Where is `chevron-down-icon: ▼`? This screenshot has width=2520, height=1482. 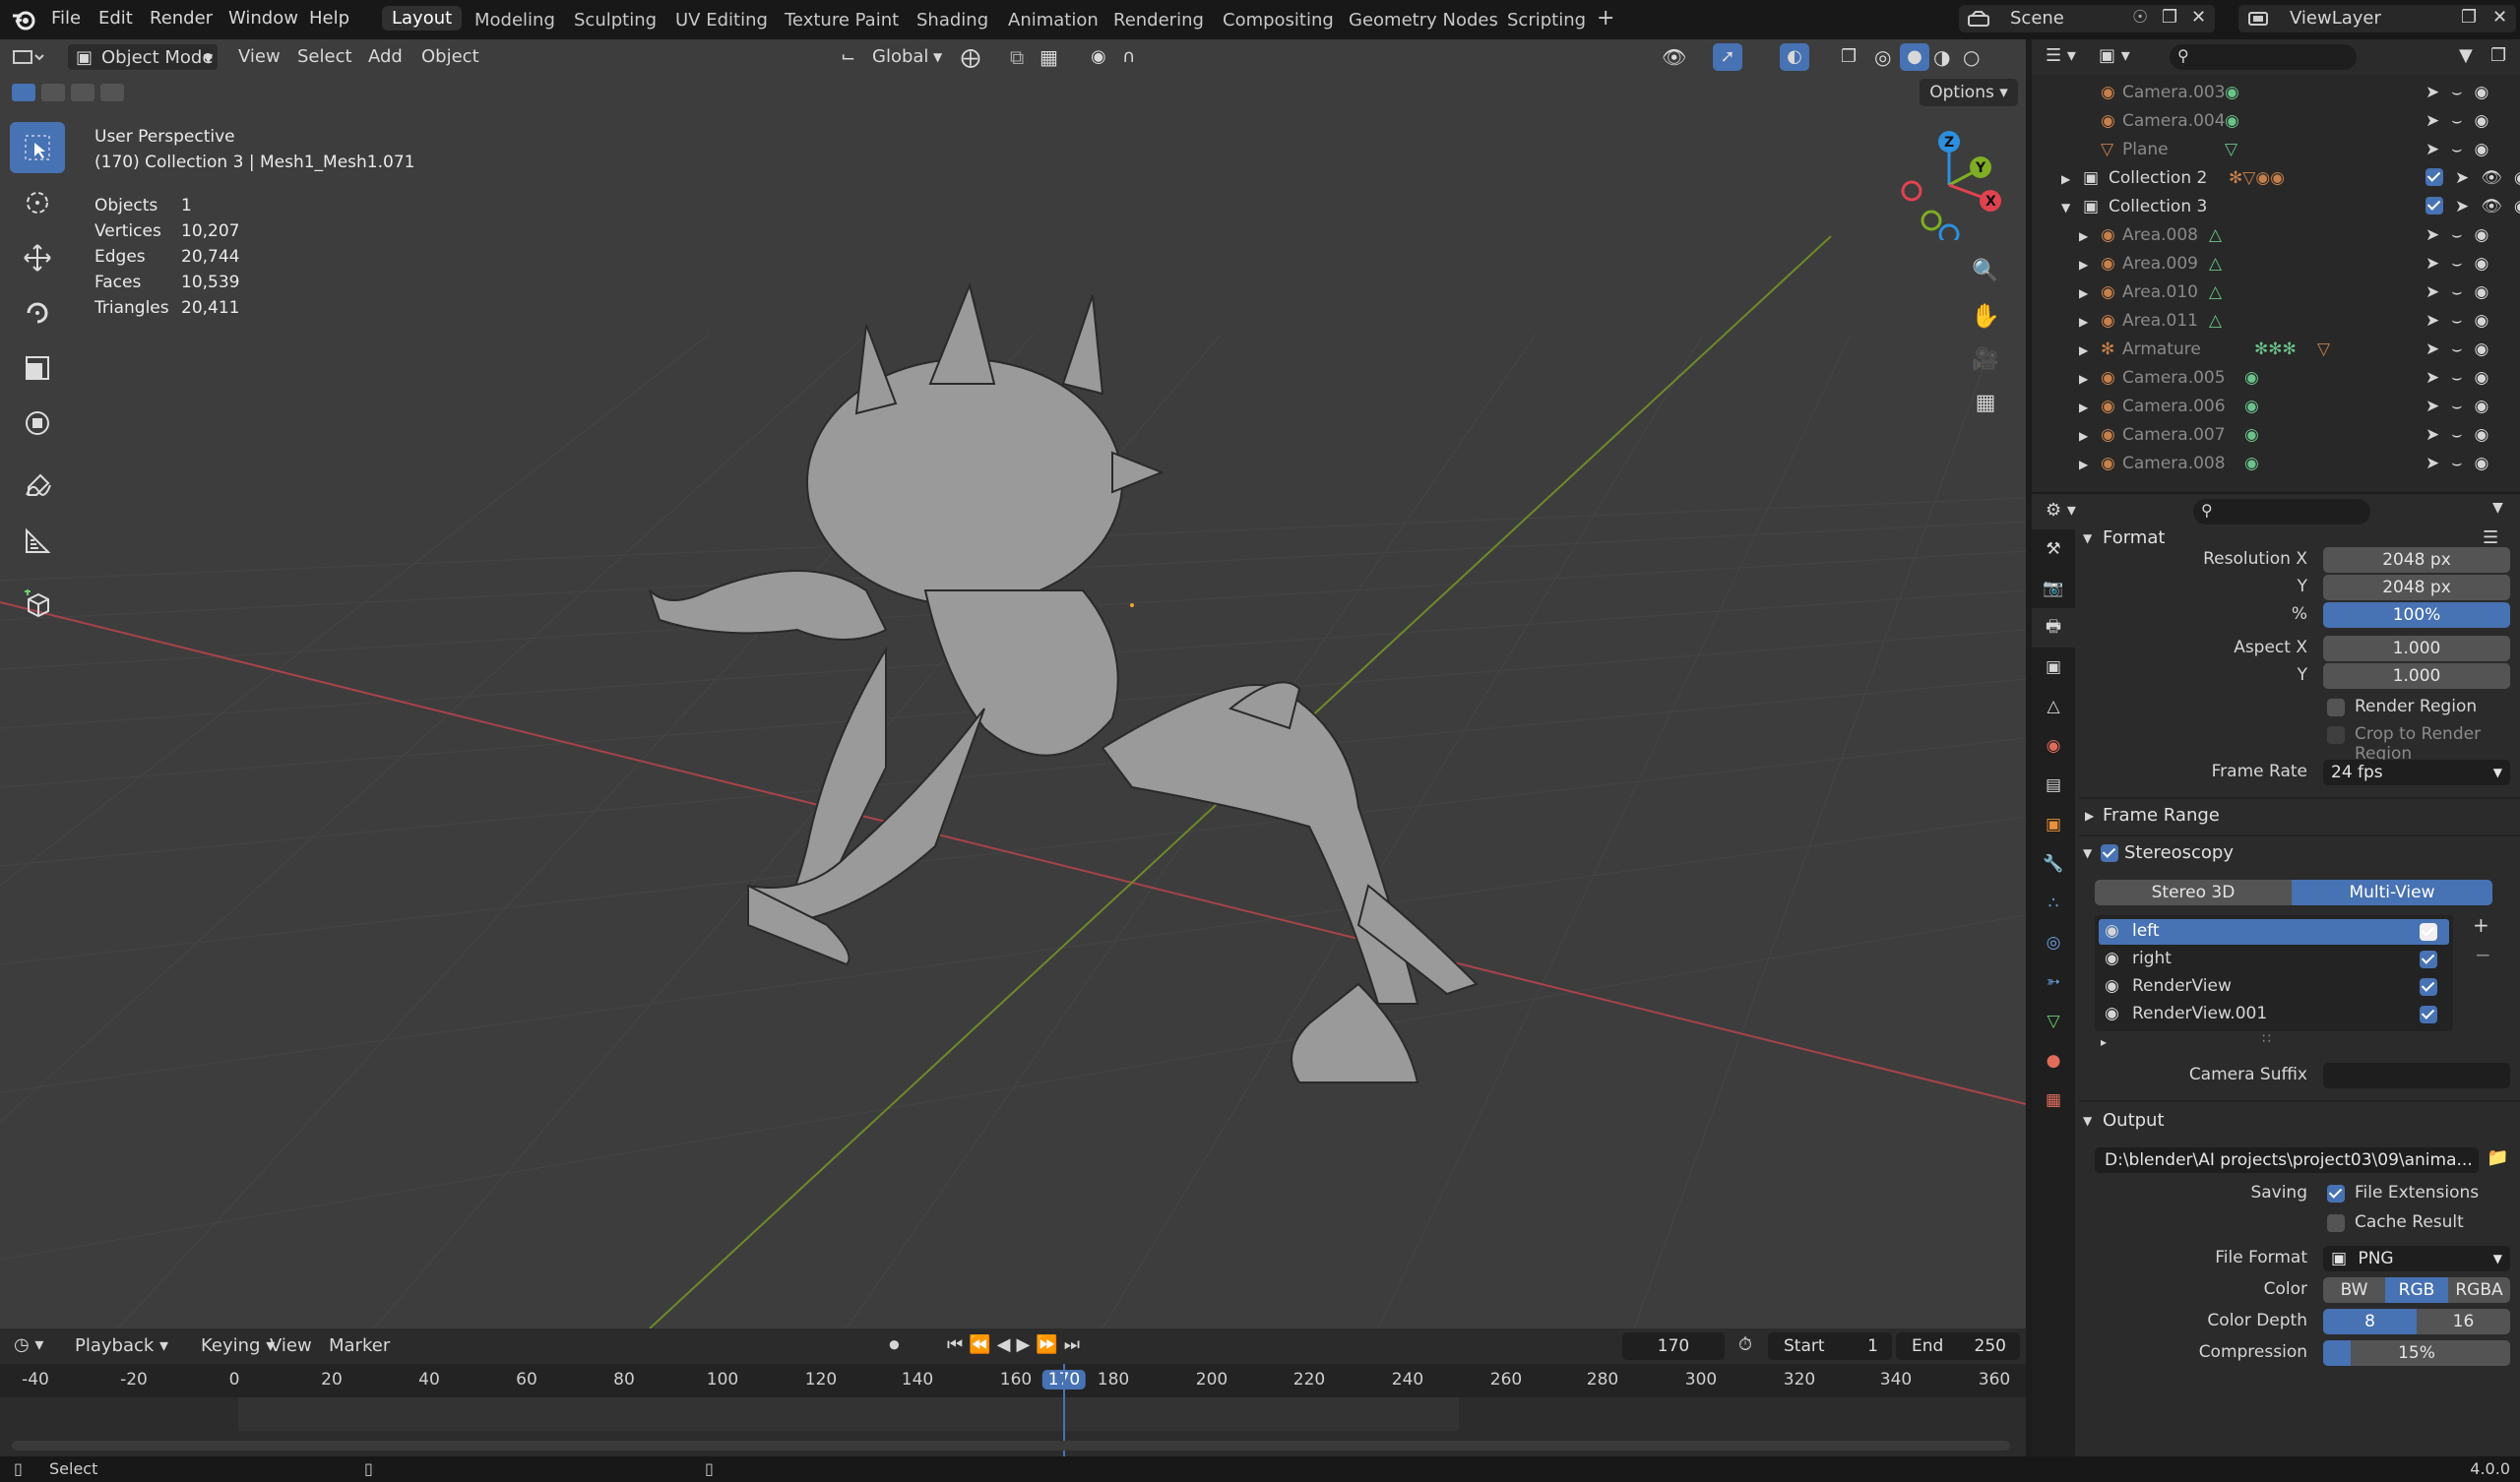 chevron-down-icon: ▼ is located at coordinates (2497, 508).